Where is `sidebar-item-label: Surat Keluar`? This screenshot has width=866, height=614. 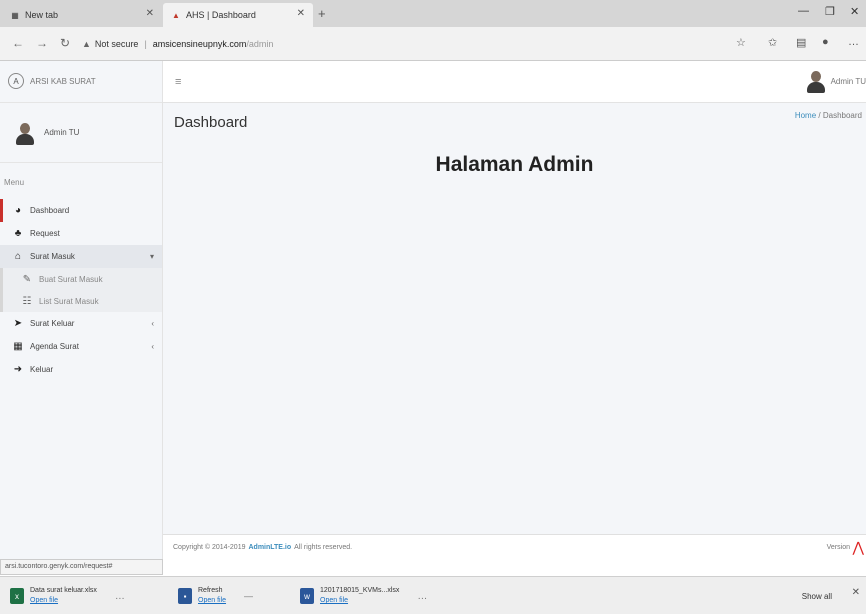 sidebar-item-label: Surat Keluar is located at coordinates (52, 323).